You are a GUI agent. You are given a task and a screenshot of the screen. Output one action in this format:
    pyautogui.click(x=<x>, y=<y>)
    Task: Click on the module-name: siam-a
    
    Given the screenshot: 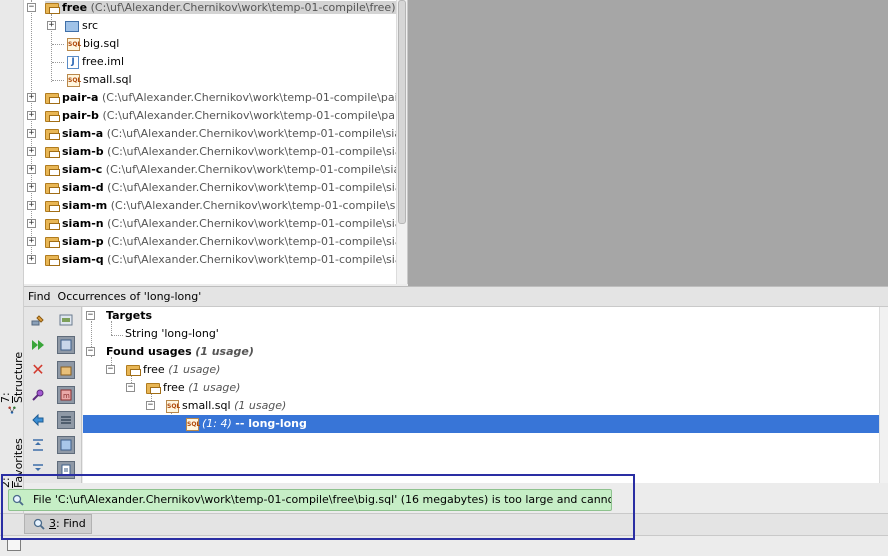 What is the action you would take?
    pyautogui.click(x=83, y=133)
    